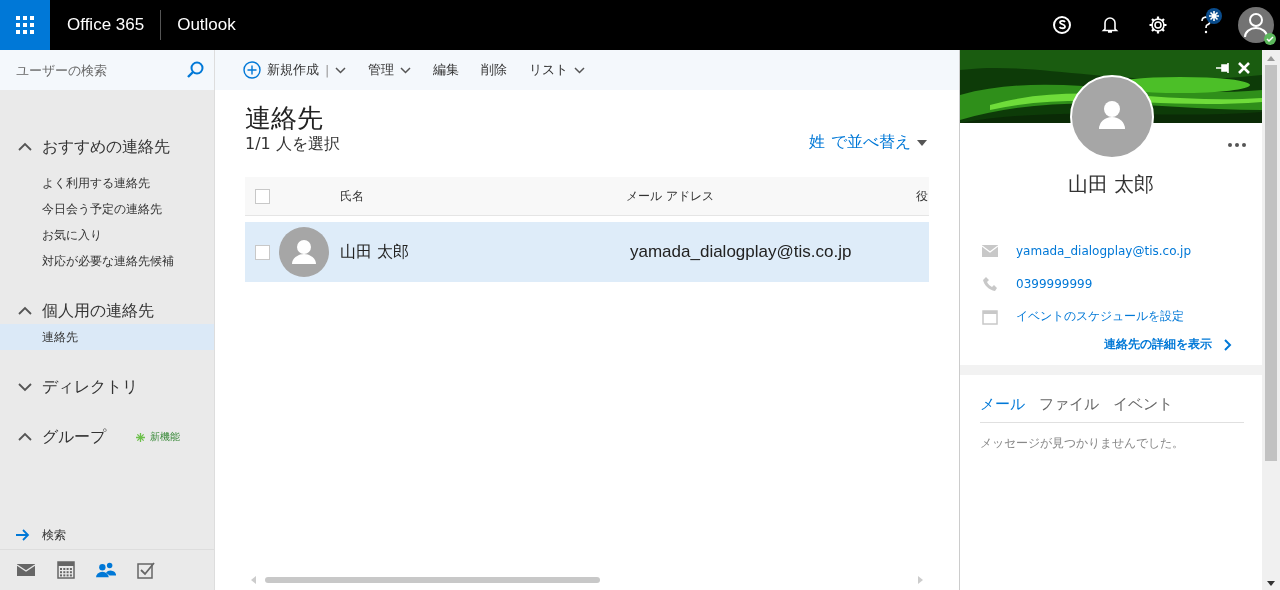 The width and height of the screenshot is (1280, 590). Describe the element at coordinates (107, 261) in the screenshot. I see `sidebar-item: 対応が必要な連絡先候補` at that location.